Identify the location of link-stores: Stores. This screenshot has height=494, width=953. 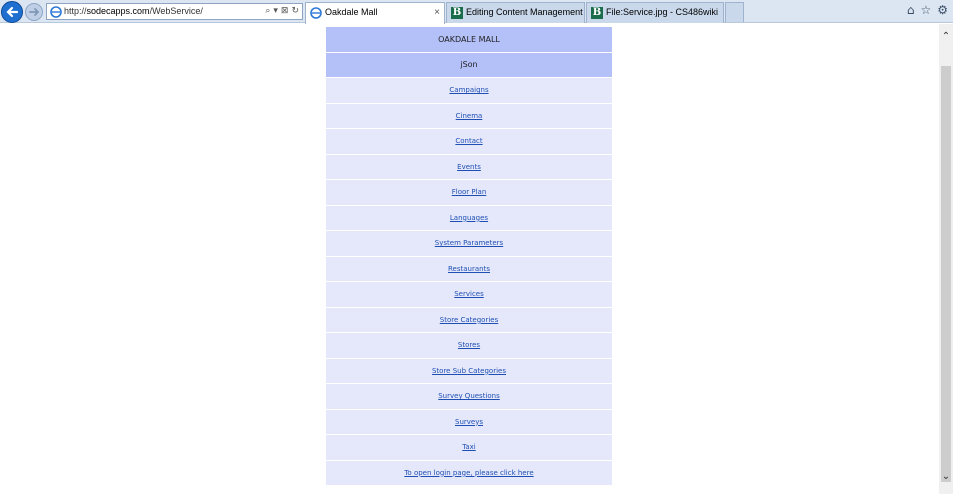
(469, 345).